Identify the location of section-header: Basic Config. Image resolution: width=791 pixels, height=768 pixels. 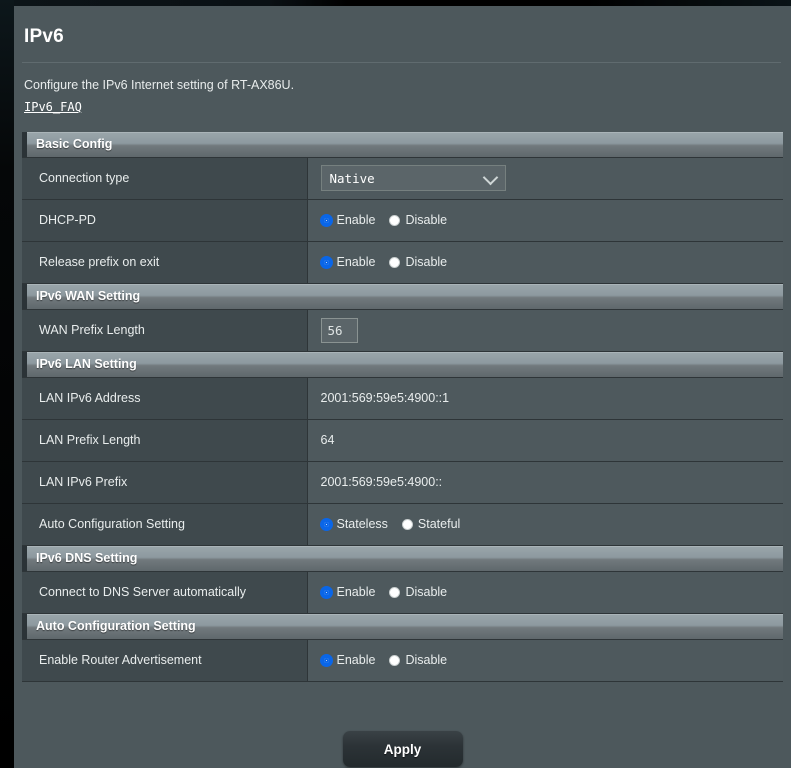
(402, 144).